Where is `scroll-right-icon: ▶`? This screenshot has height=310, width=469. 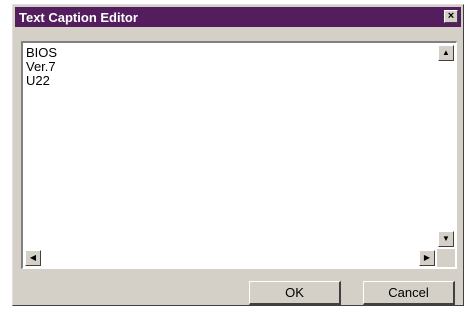
scroll-right-icon: ▶ is located at coordinates (427, 258).